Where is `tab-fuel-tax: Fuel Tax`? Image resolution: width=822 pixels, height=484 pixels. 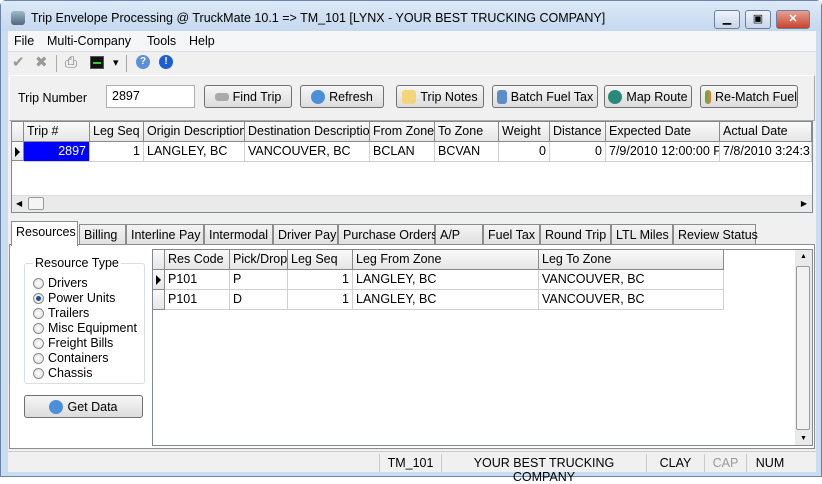 tab-fuel-tax: Fuel Tax is located at coordinates (511, 234).